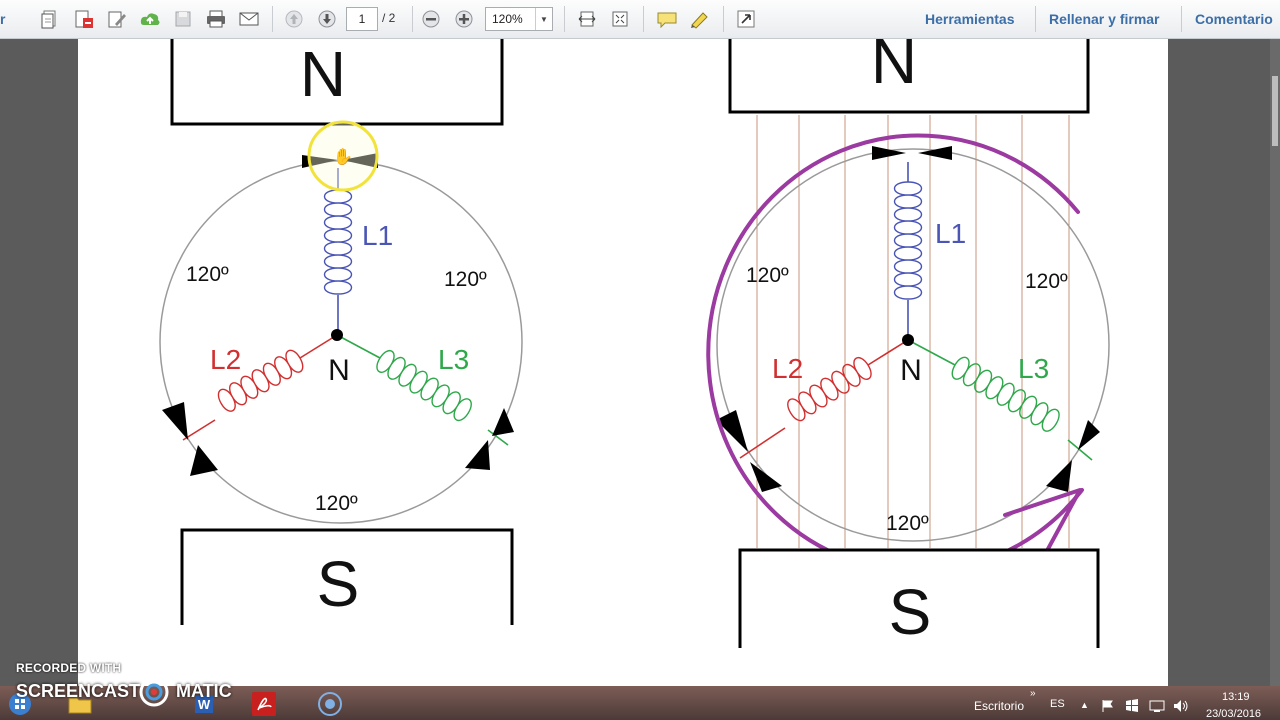  What do you see at coordinates (1181, 706) in the screenshot?
I see `volume-icon` at bounding box center [1181, 706].